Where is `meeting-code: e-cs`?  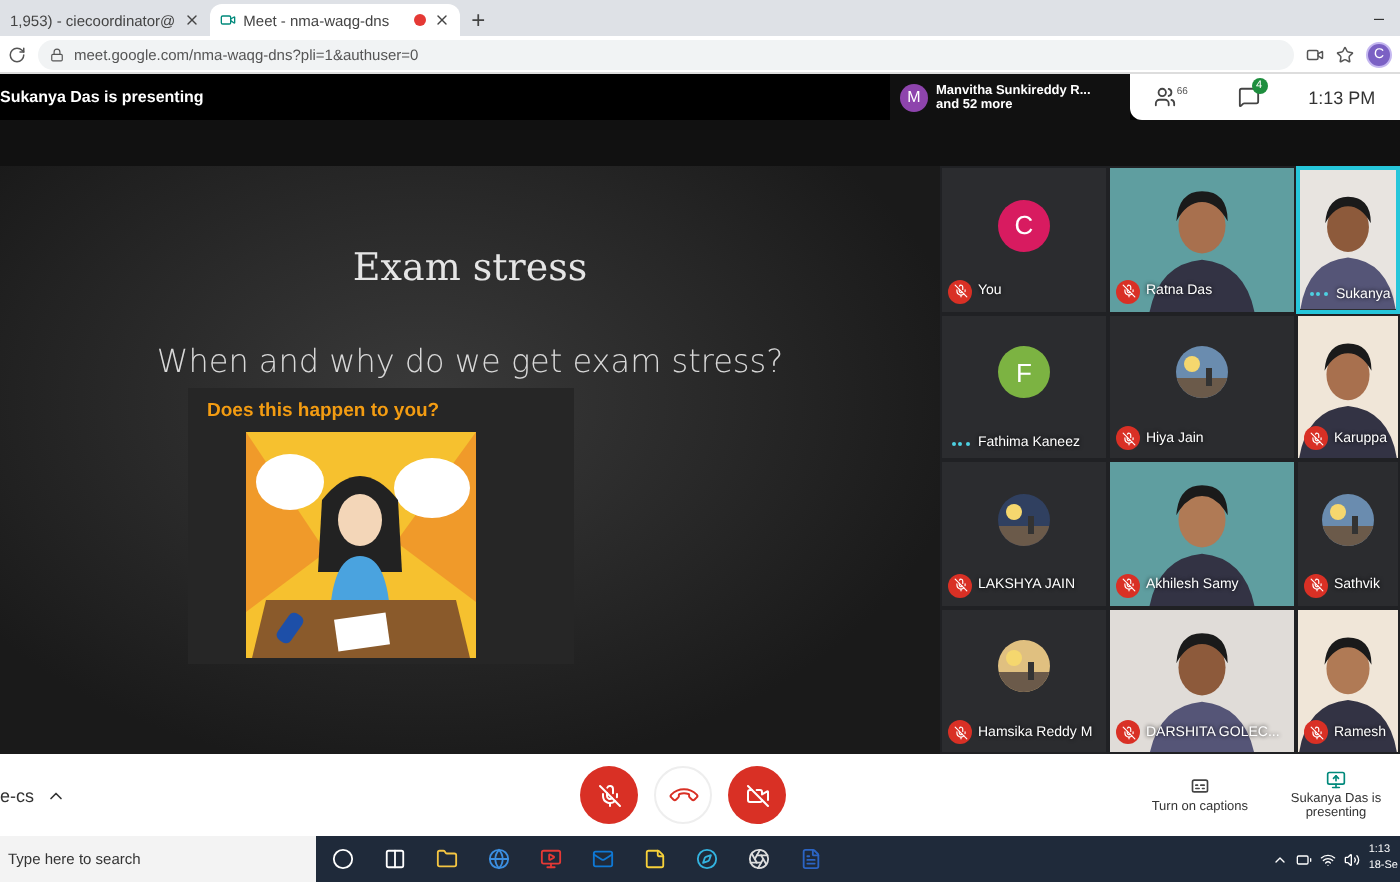 meeting-code: e-cs is located at coordinates (17, 795).